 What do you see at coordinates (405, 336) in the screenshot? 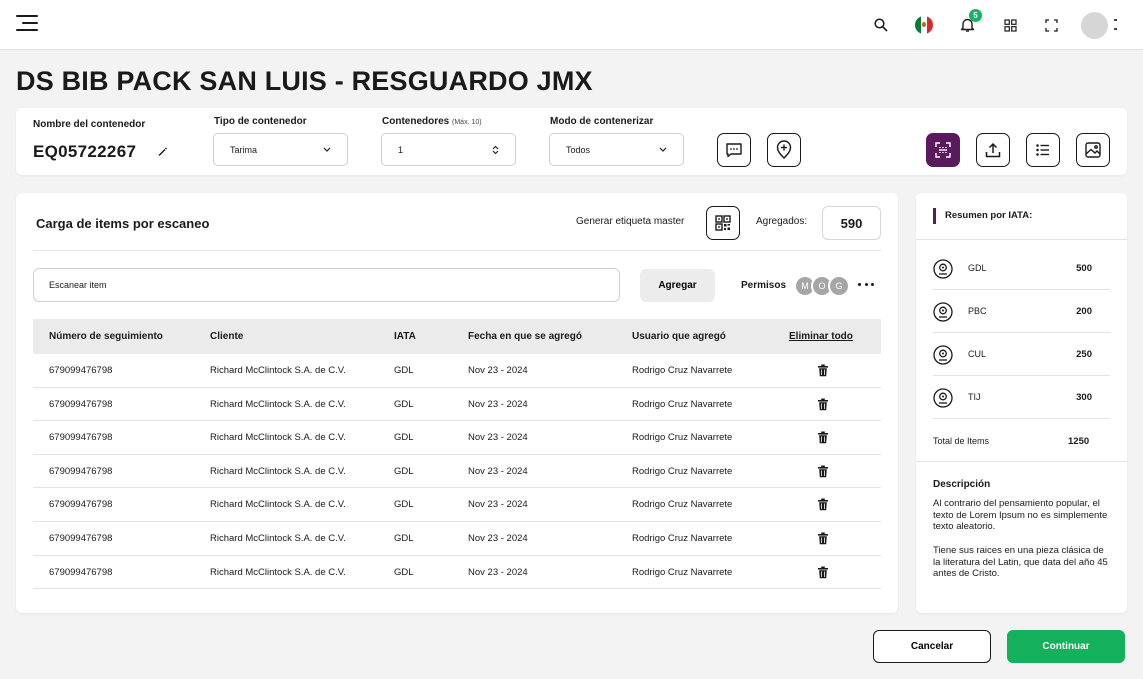
I see `column-header-iata: IATA` at bounding box center [405, 336].